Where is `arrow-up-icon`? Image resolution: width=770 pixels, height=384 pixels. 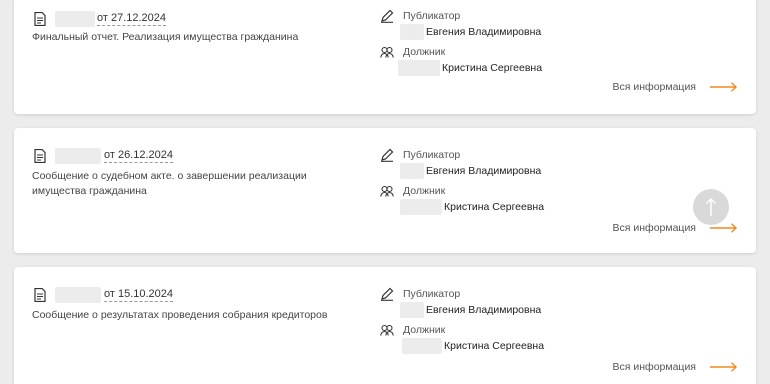 arrow-up-icon is located at coordinates (711, 207).